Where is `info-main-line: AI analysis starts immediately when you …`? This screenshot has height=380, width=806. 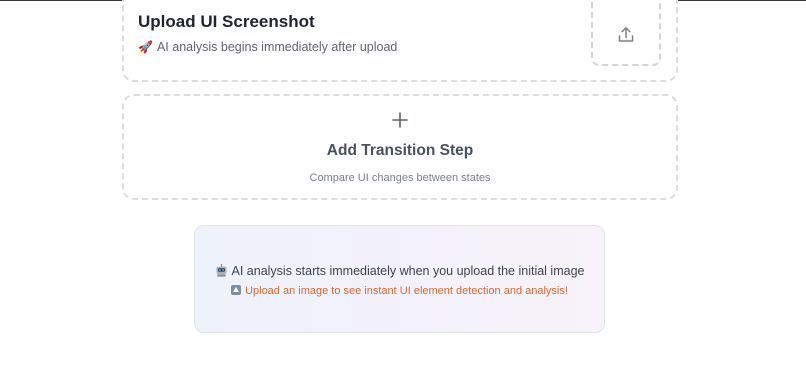
info-main-line: AI analysis starts immediately when you … is located at coordinates (399, 271).